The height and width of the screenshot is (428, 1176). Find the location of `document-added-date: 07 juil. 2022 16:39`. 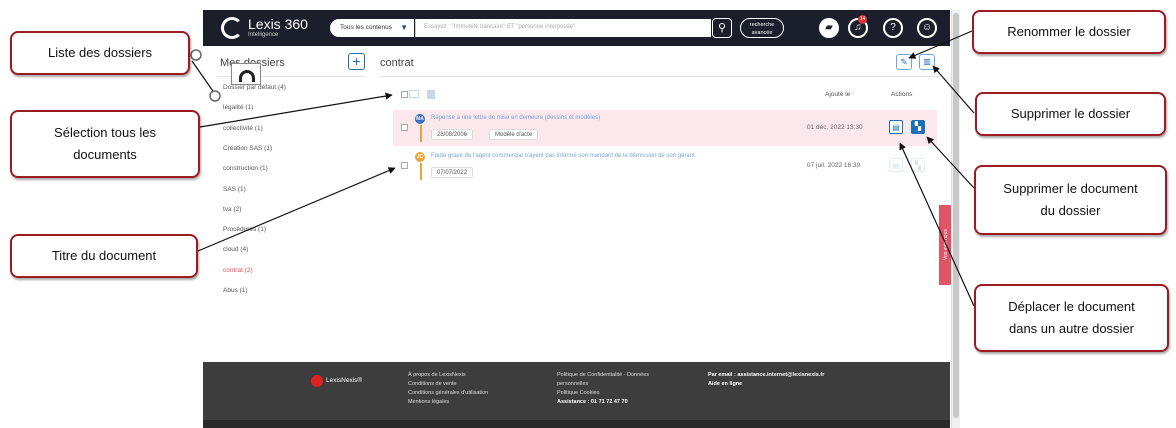

document-added-date: 07 juil. 2022 16:39 is located at coordinates (834, 165).